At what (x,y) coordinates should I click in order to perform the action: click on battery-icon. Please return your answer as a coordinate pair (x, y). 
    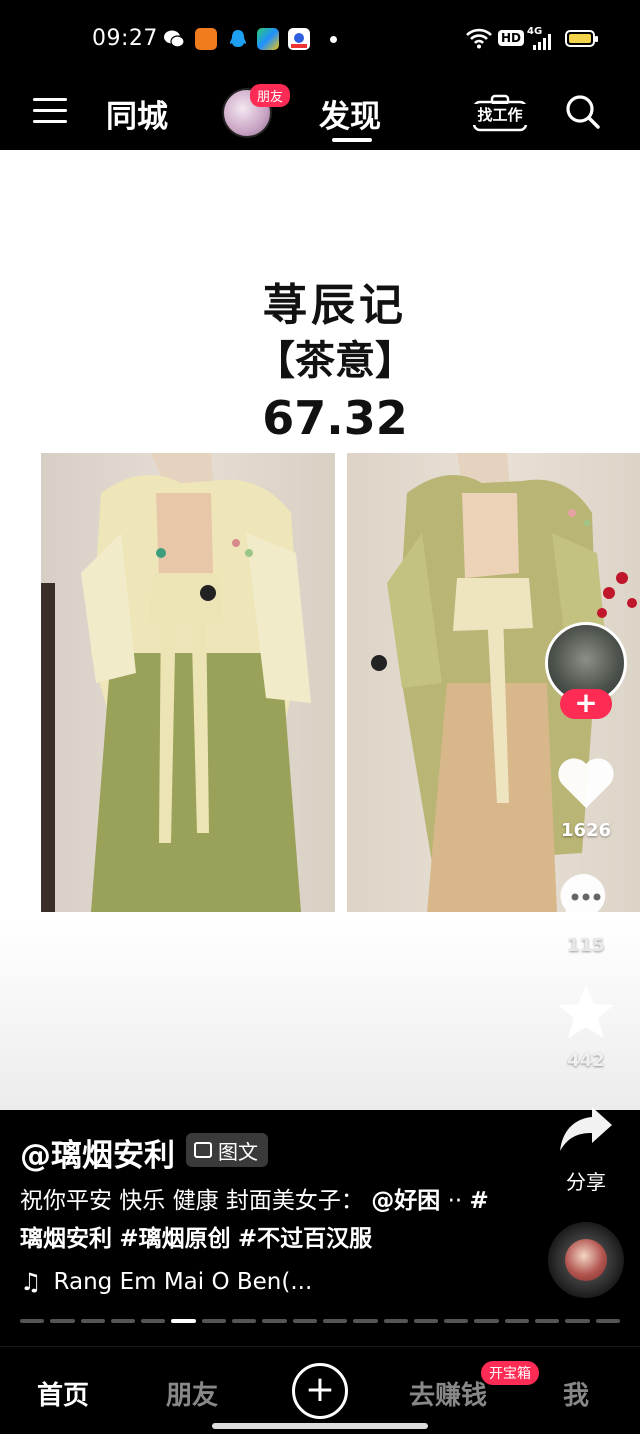
    Looking at the image, I should click on (581, 38).